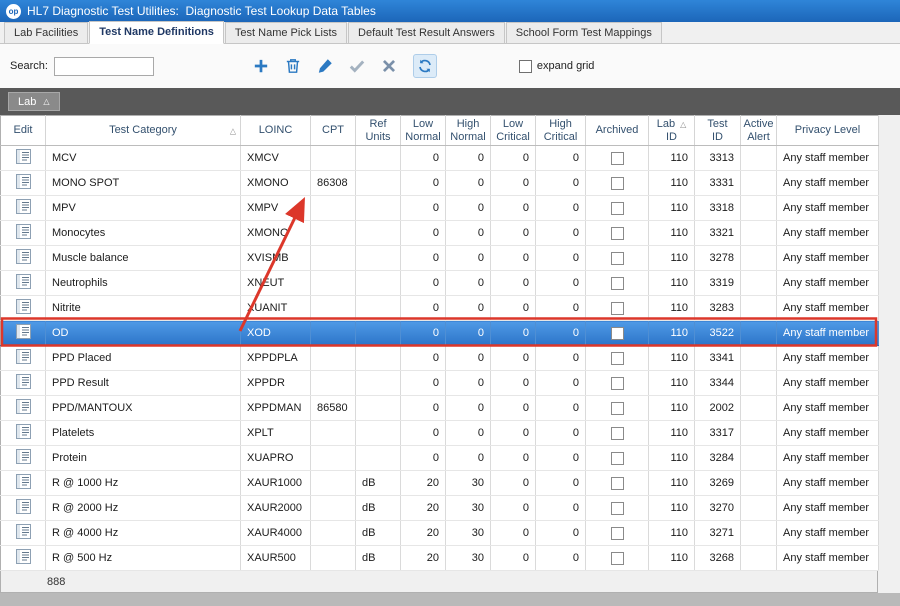 The image size is (900, 606). I want to click on cell-low_normal: 0, so click(423, 258).